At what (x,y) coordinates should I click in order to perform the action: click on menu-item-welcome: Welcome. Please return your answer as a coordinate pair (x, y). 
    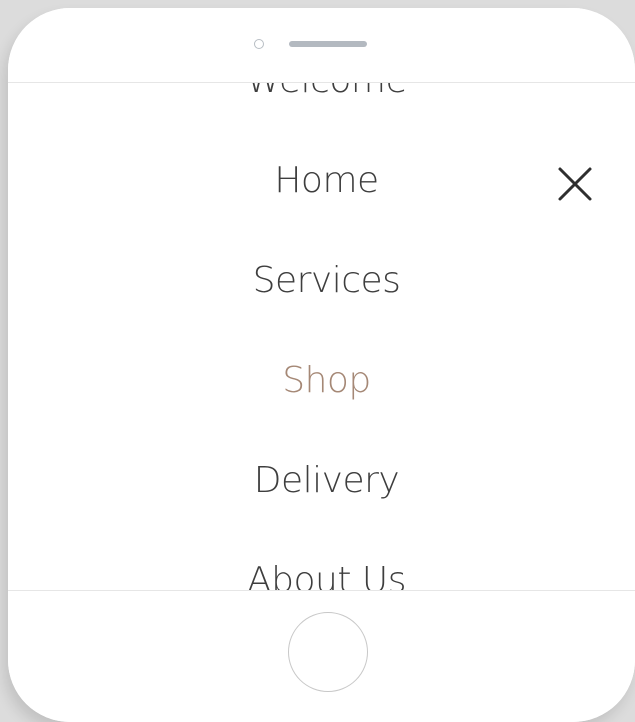
    Looking at the image, I should click on (321, 94).